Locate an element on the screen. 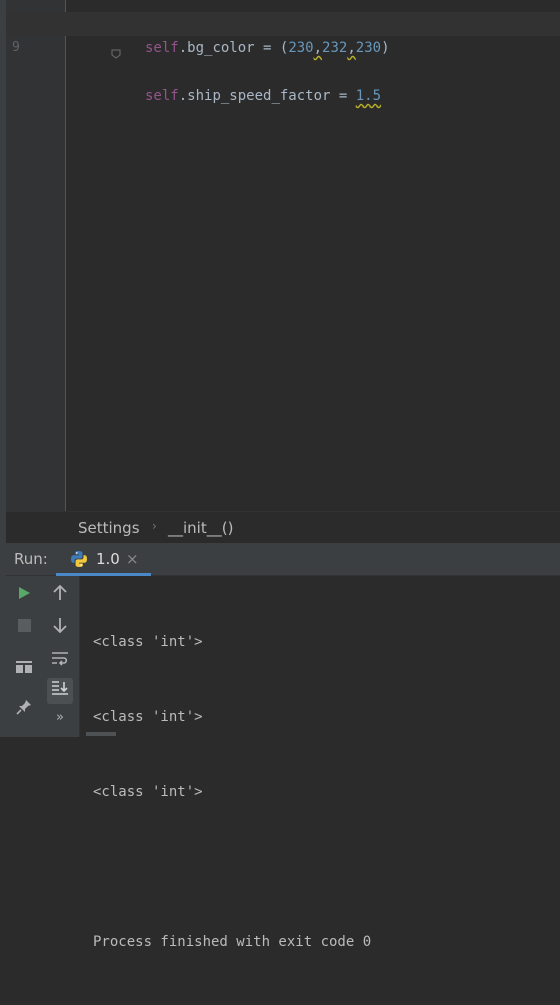 The height and width of the screenshot is (1005, 560). color-value-2: 232 is located at coordinates (335, 48).